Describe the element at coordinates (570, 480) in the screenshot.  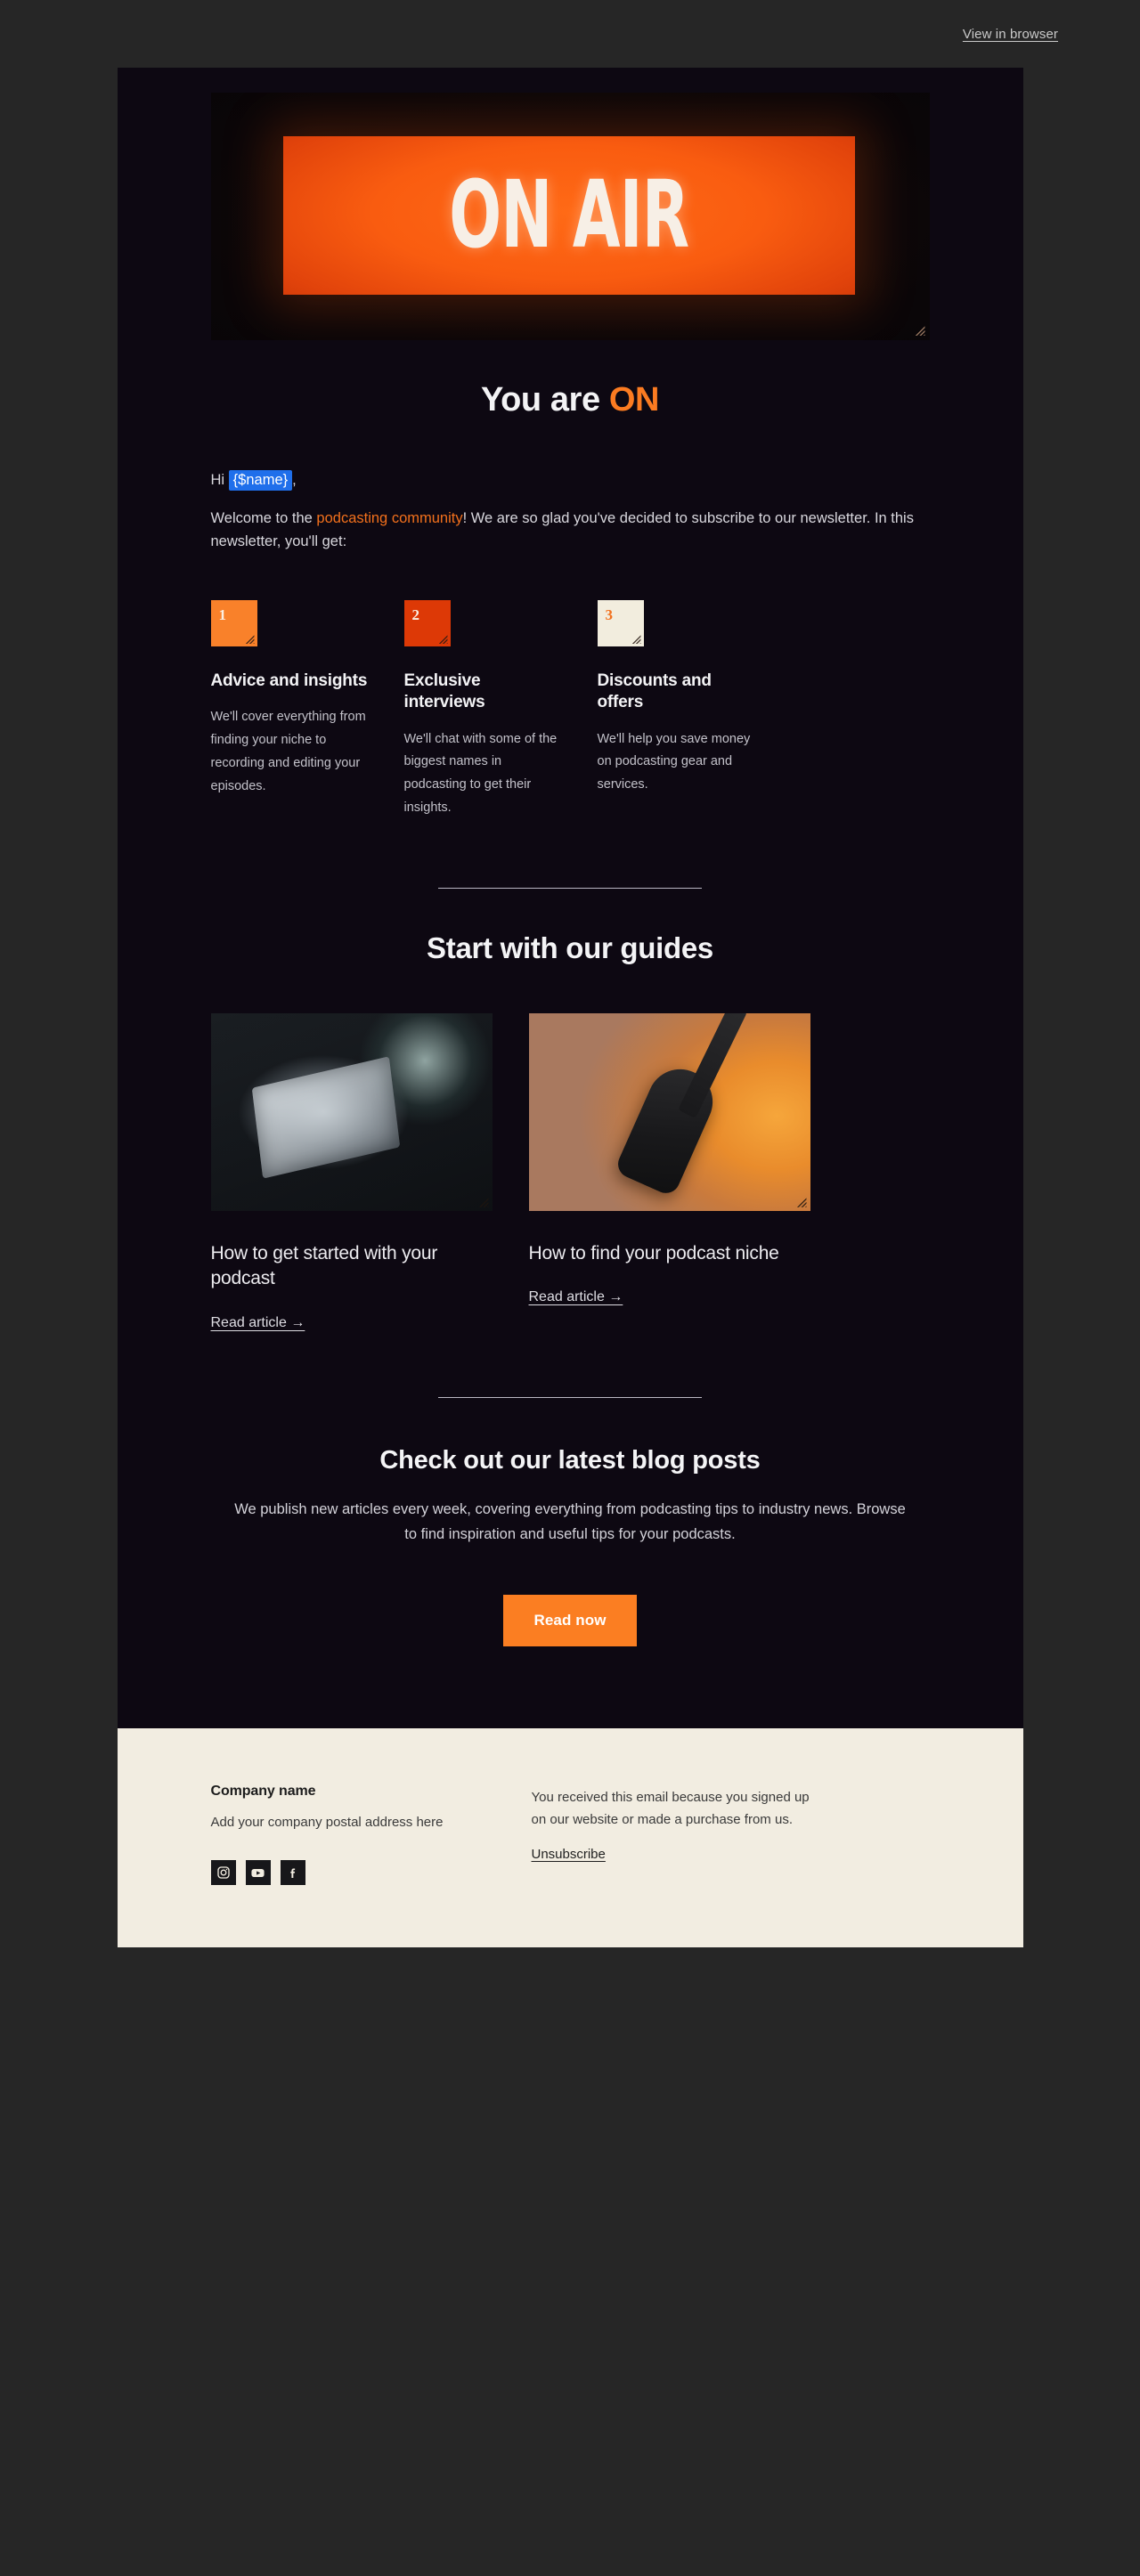
I see `greeting-line: Hi {$name},` at that location.